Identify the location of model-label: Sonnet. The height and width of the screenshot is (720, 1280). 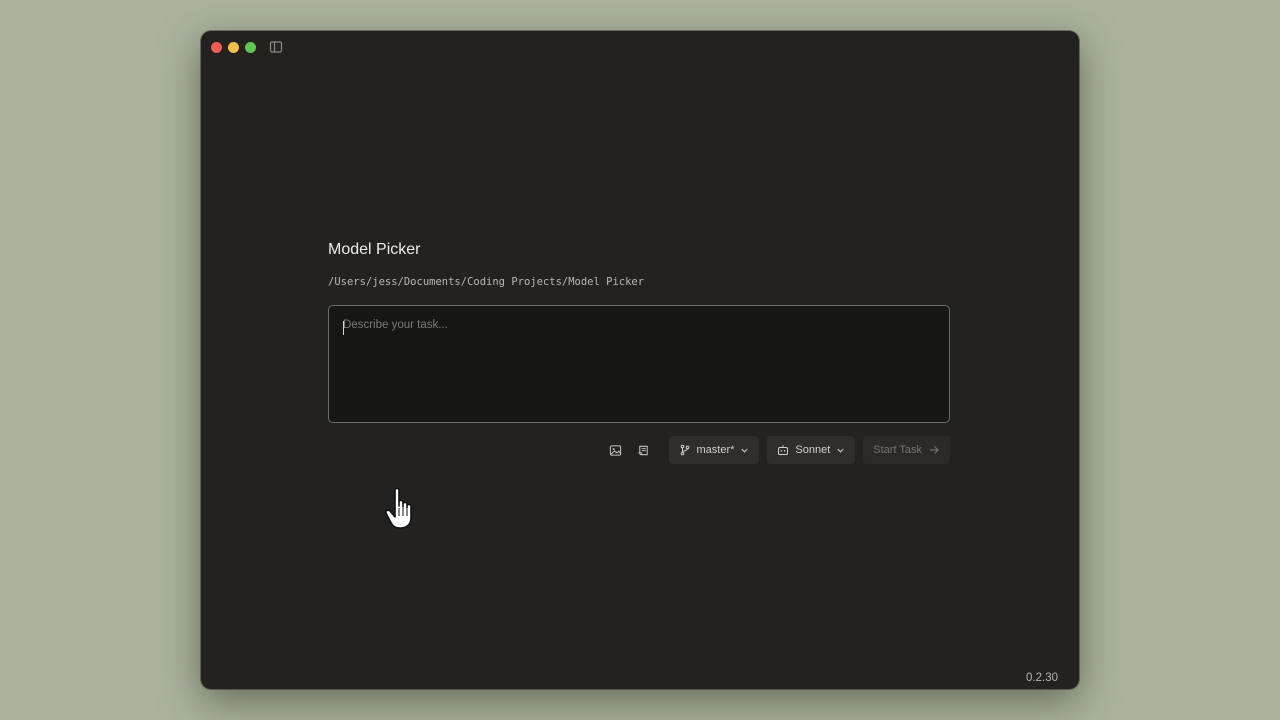
(813, 450).